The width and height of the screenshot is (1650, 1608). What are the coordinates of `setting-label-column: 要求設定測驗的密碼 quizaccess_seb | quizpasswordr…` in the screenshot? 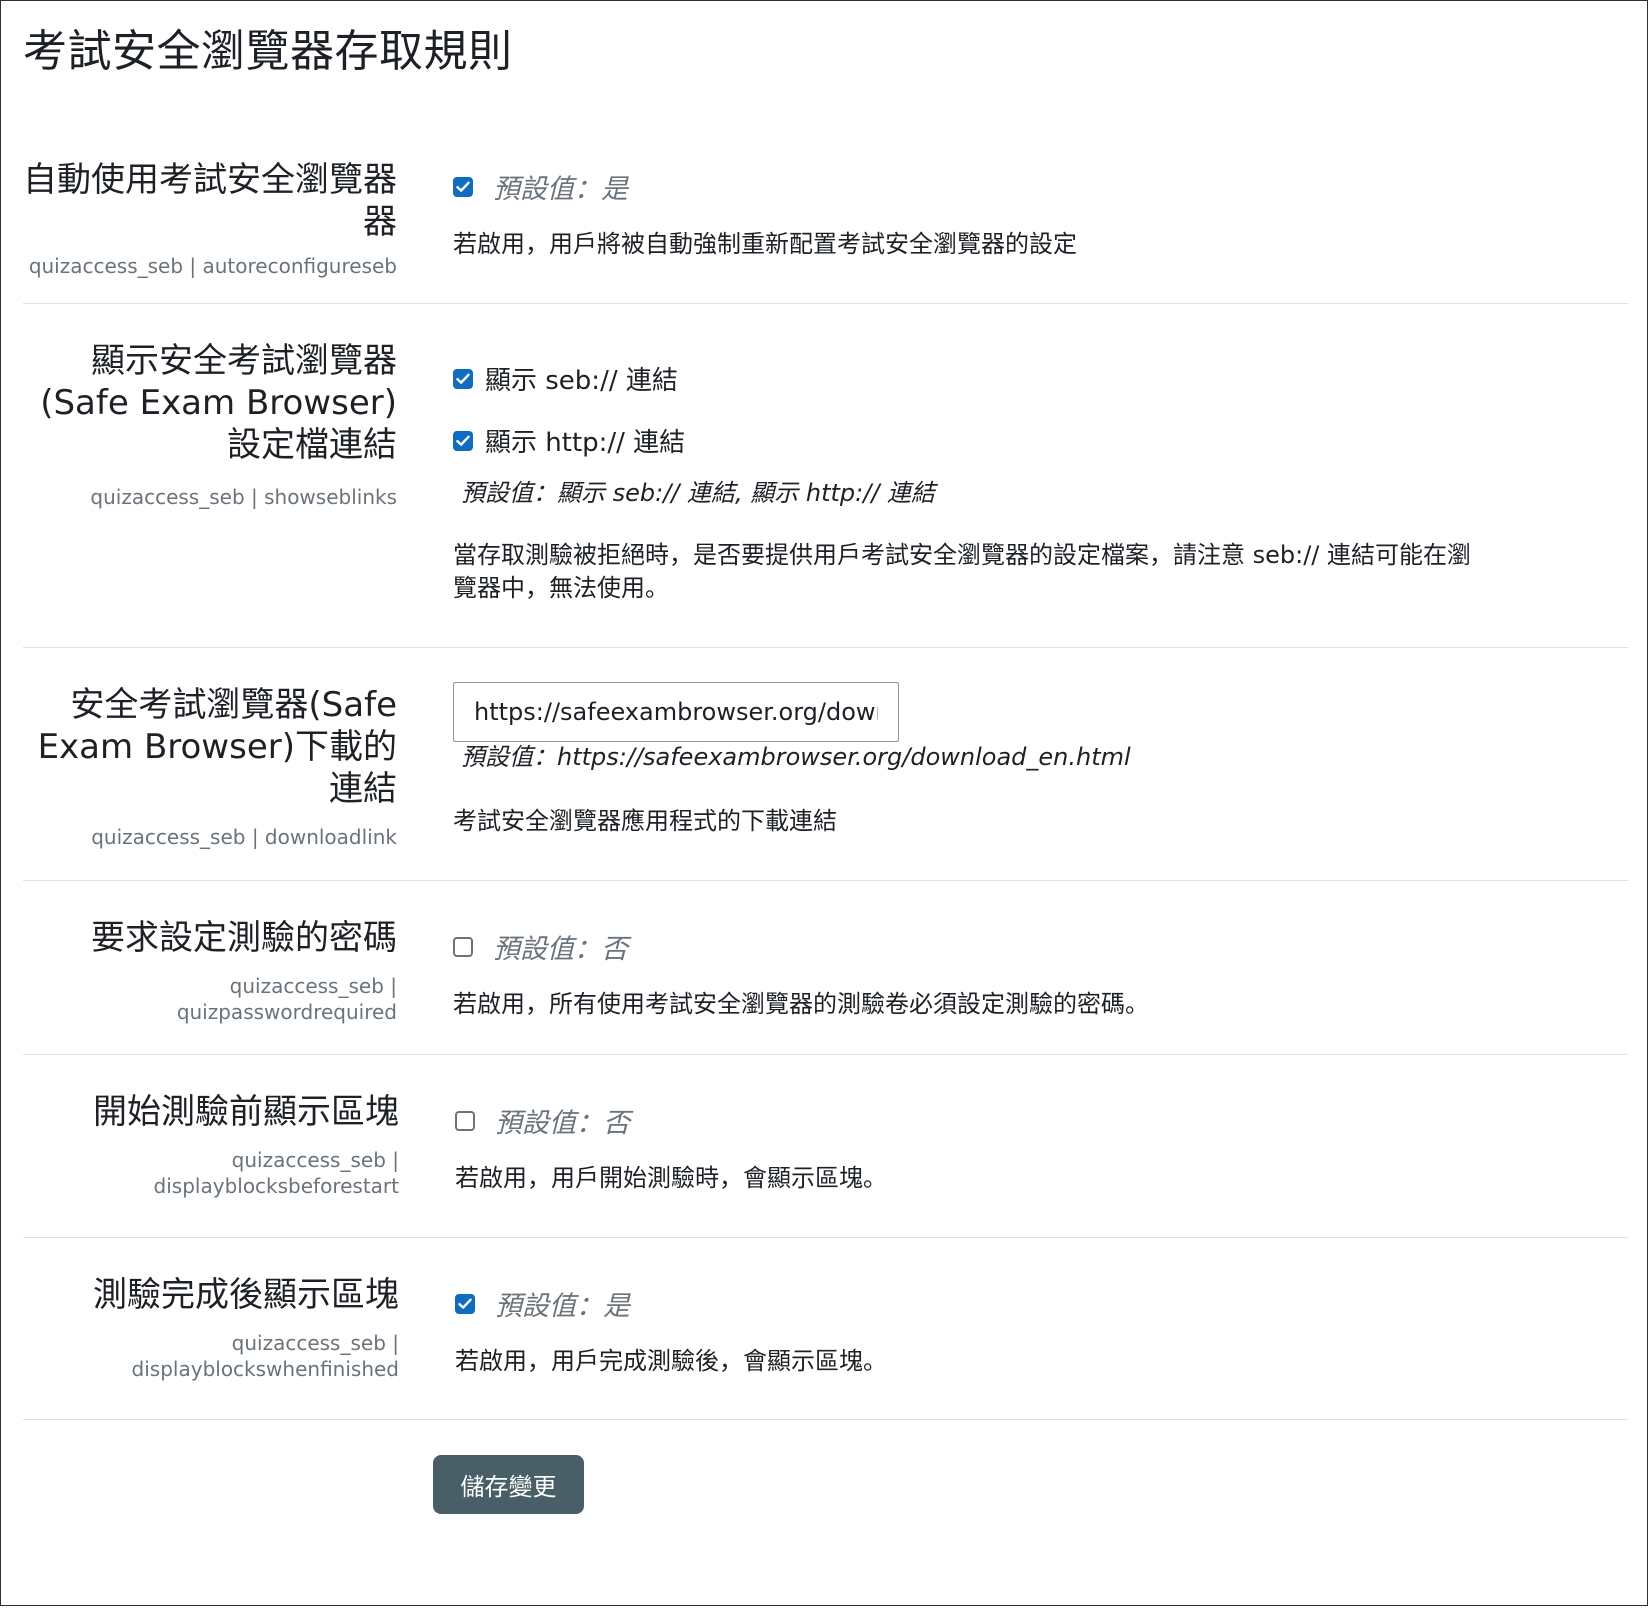 It's located at (210, 971).